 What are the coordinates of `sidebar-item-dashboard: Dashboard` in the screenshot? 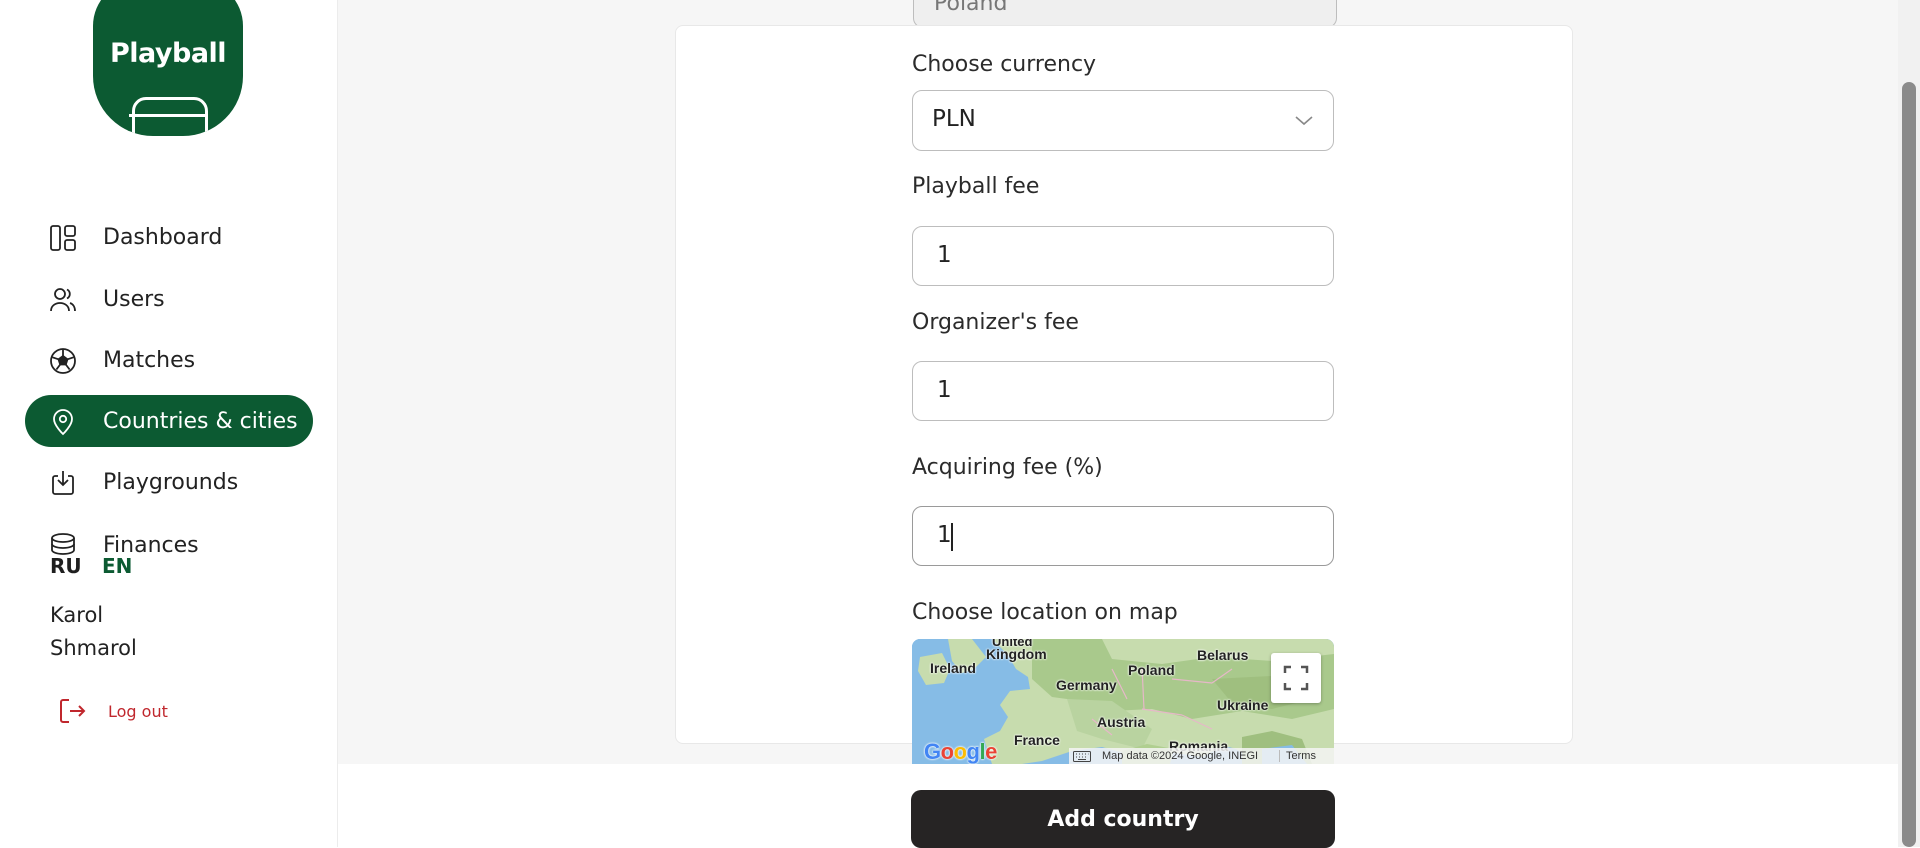 It's located at (169, 237).